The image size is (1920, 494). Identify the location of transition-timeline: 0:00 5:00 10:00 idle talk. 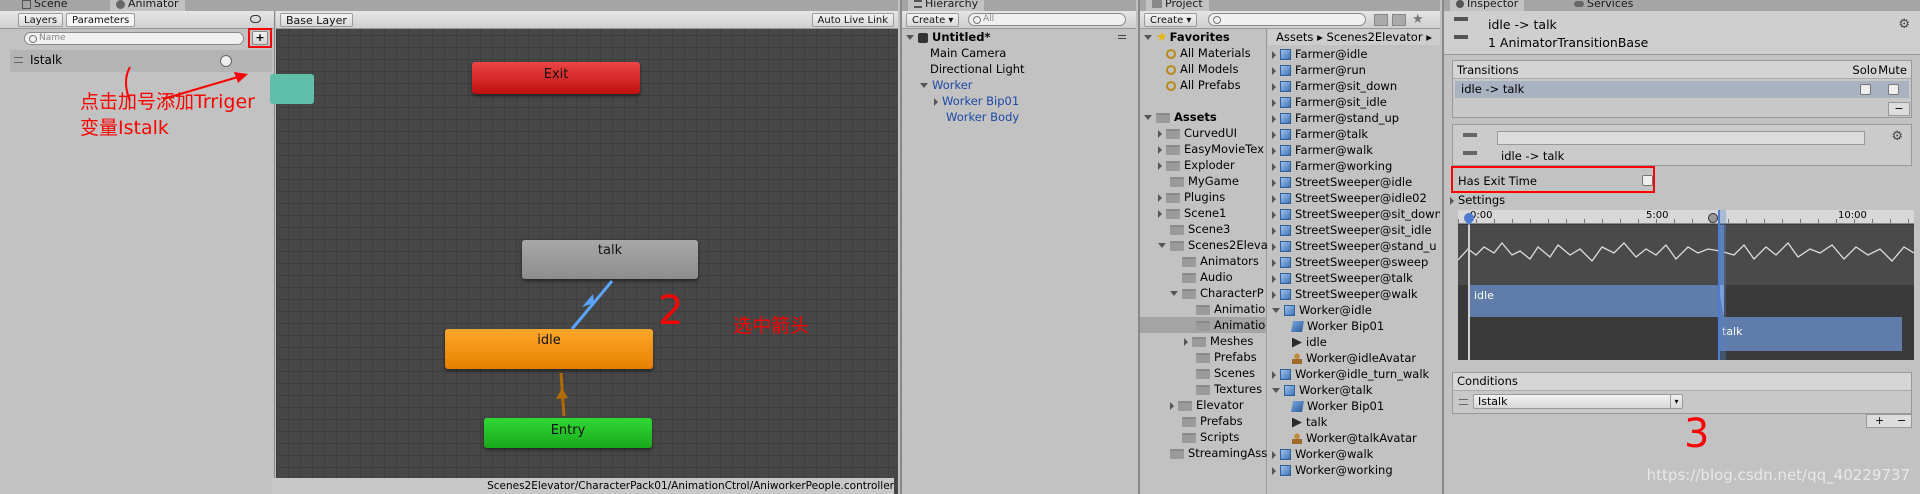
(1686, 285).